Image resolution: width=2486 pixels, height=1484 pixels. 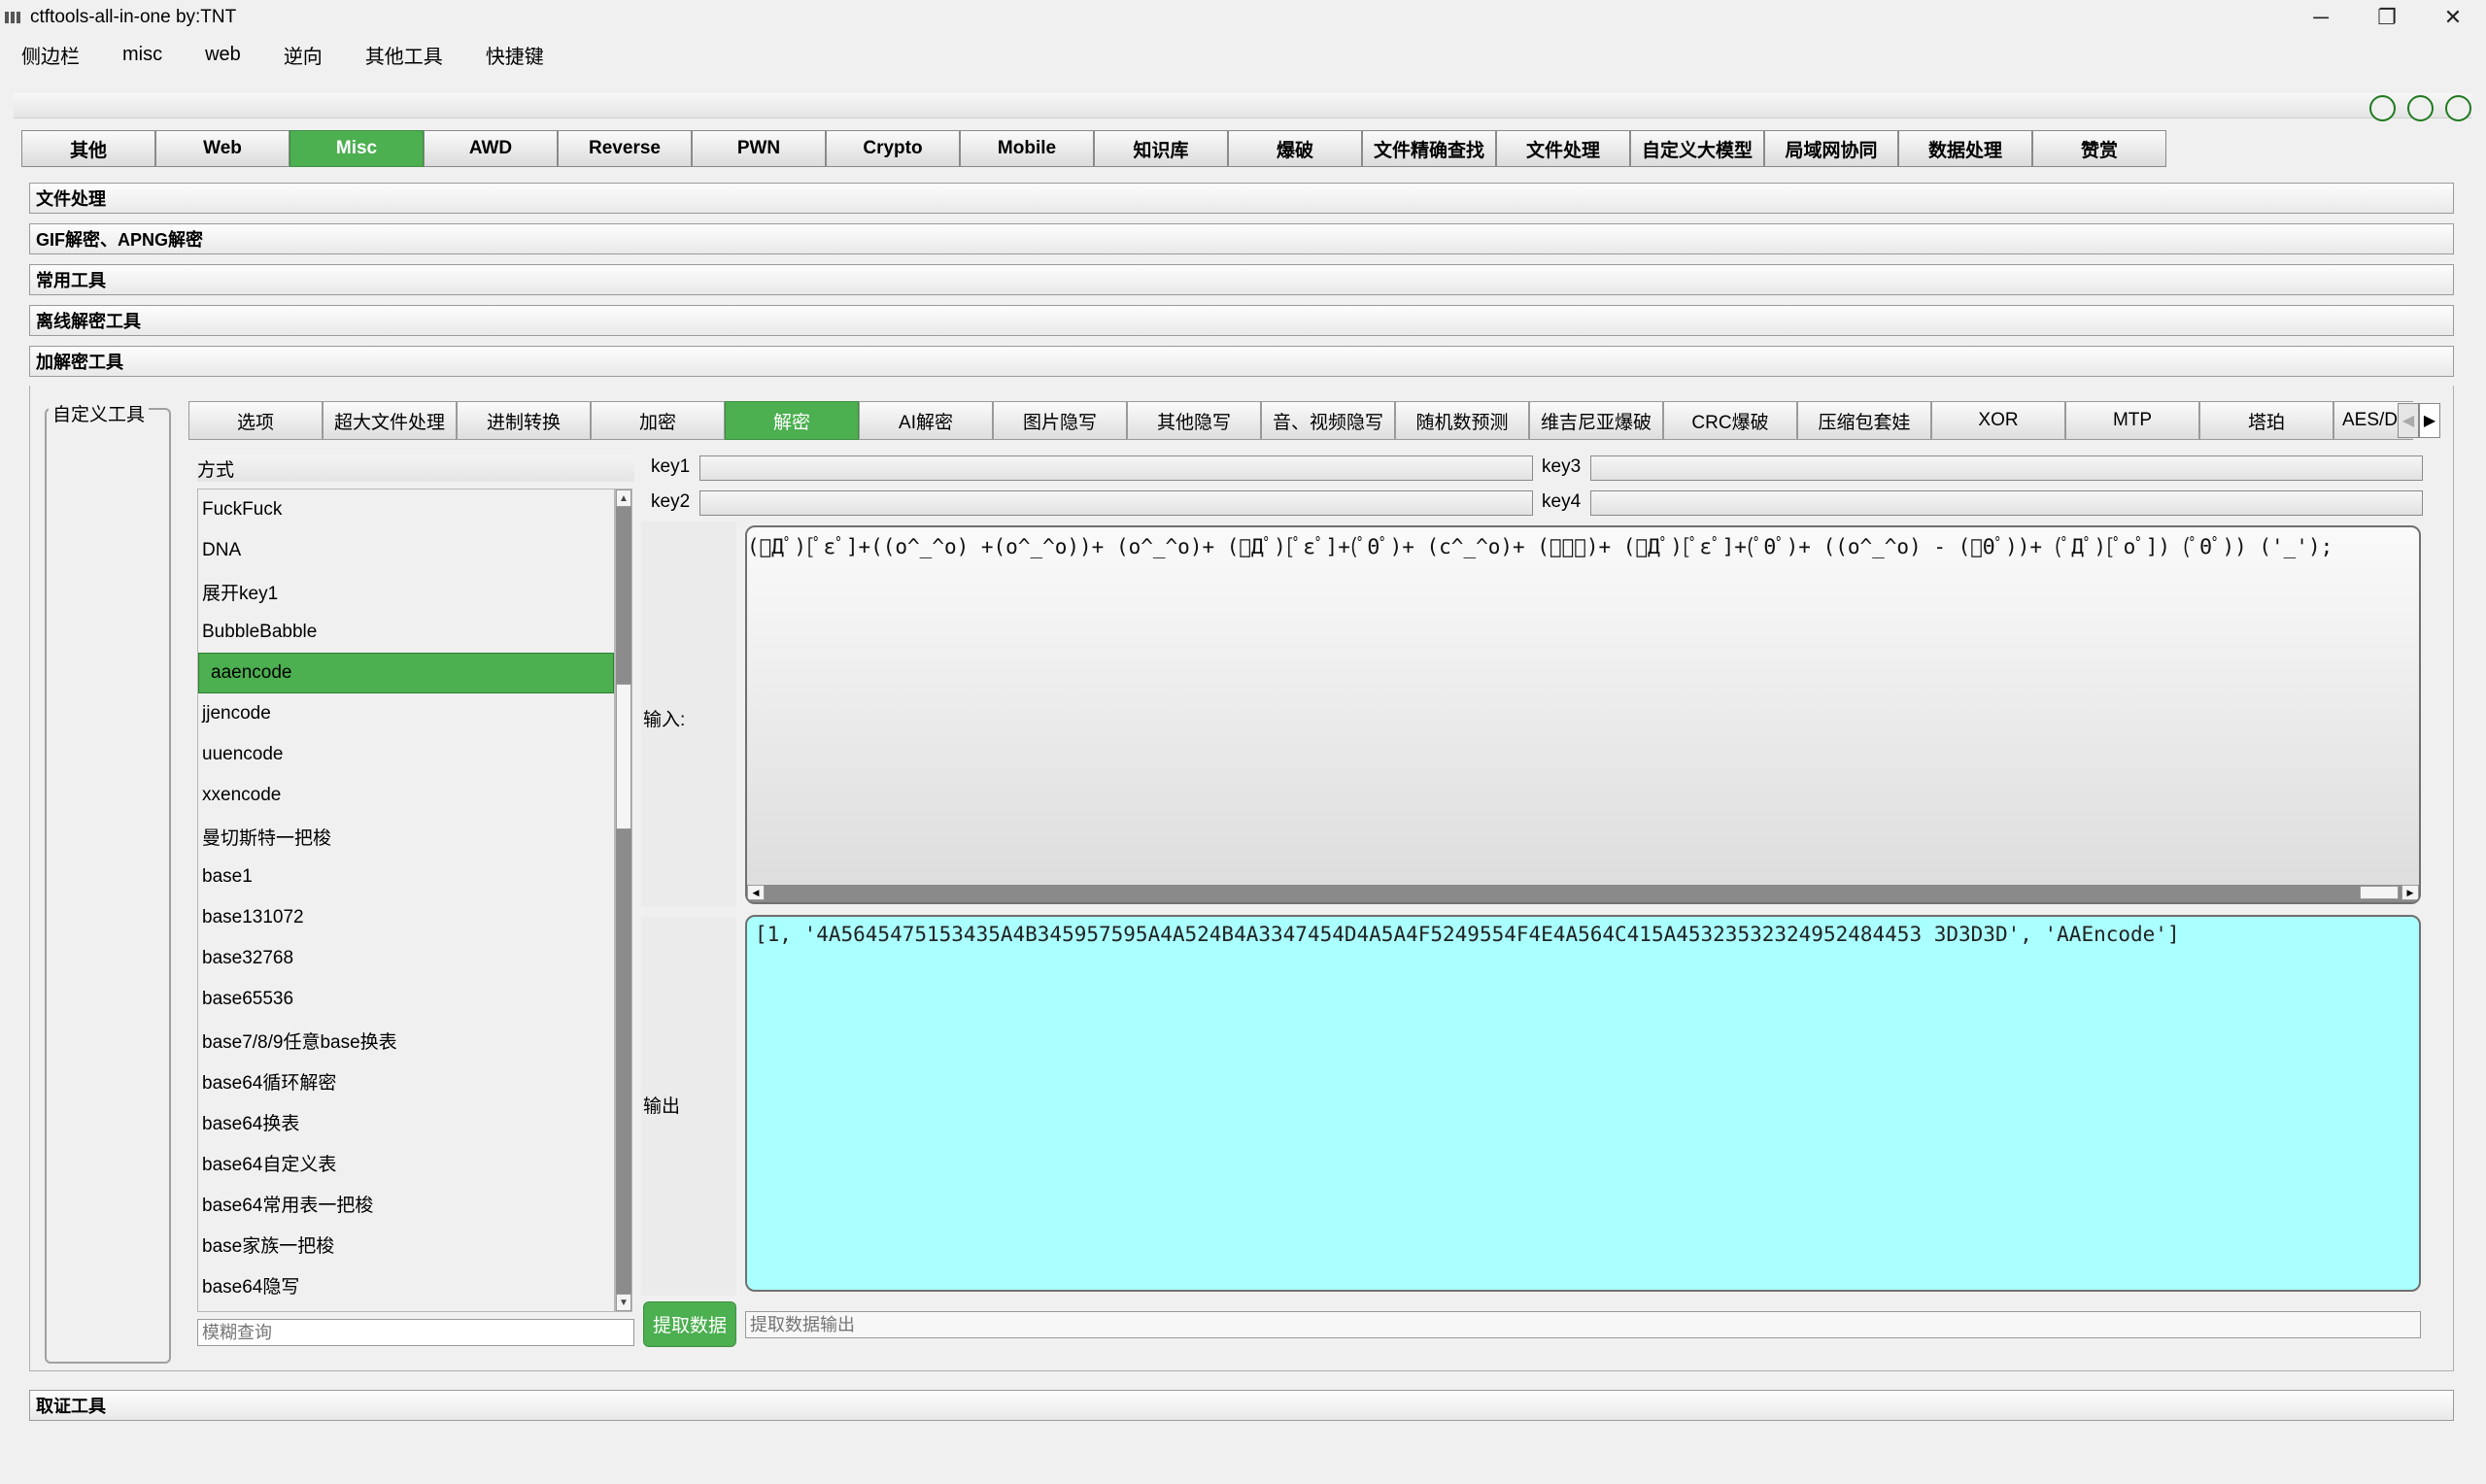 What do you see at coordinates (625, 148) in the screenshot?
I see `main-tab: Reverse` at bounding box center [625, 148].